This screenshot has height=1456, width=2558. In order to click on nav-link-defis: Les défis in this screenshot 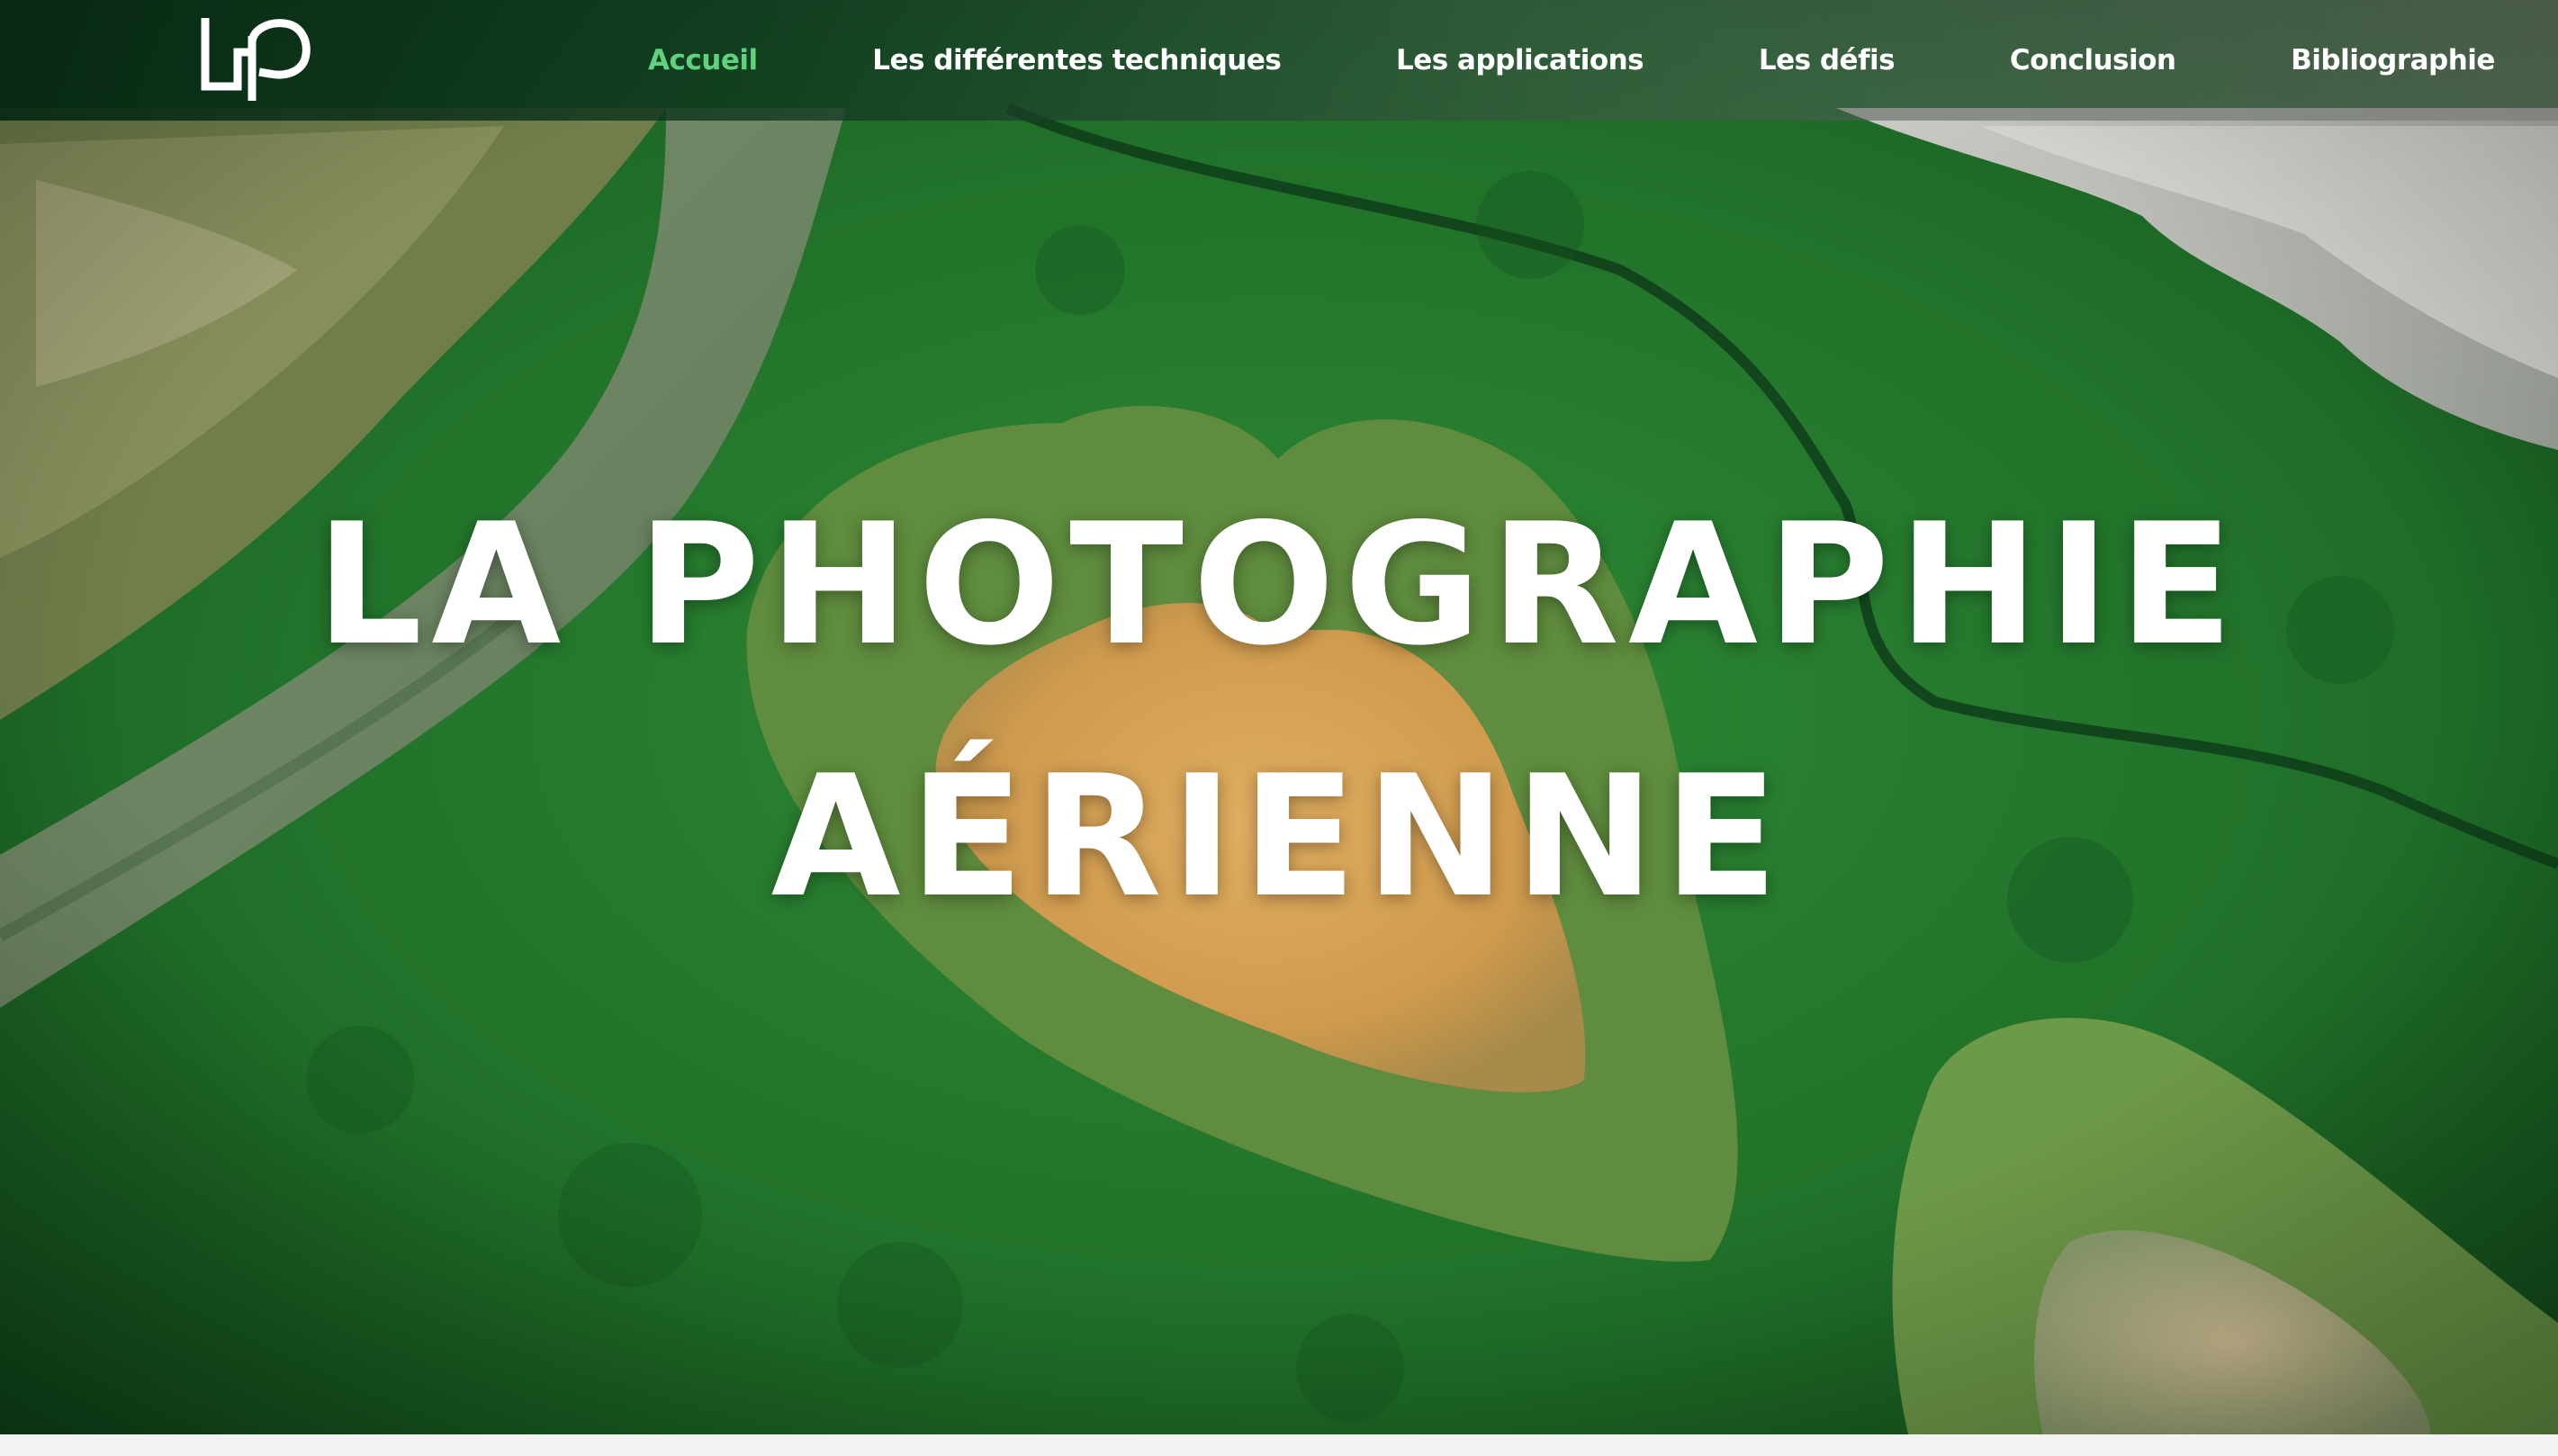, I will do `click(1827, 60)`.